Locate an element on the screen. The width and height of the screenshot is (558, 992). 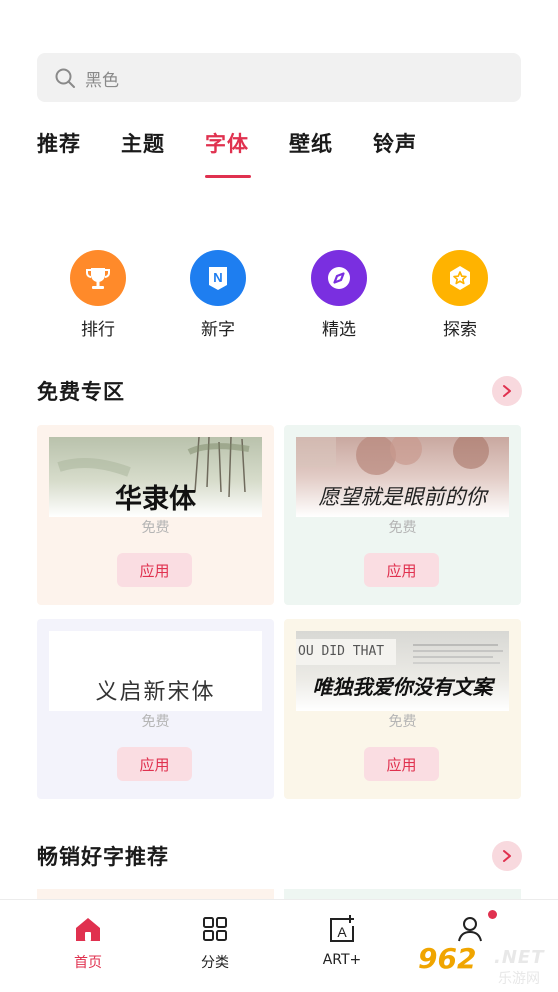
svg-text: A is located at coordinates (342, 932).